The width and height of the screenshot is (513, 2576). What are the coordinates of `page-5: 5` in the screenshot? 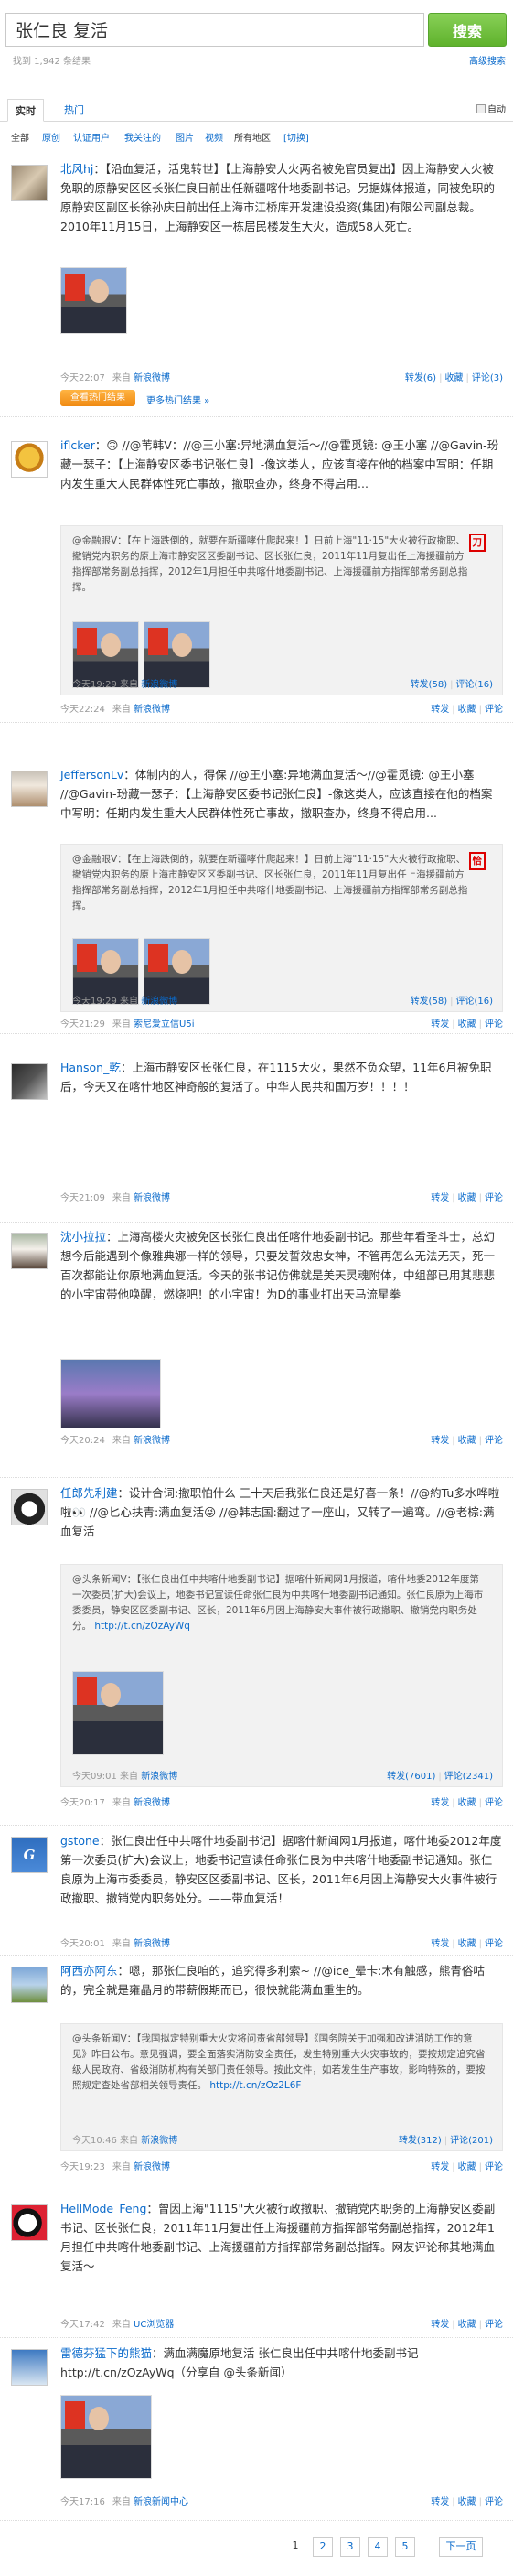 It's located at (405, 2547).